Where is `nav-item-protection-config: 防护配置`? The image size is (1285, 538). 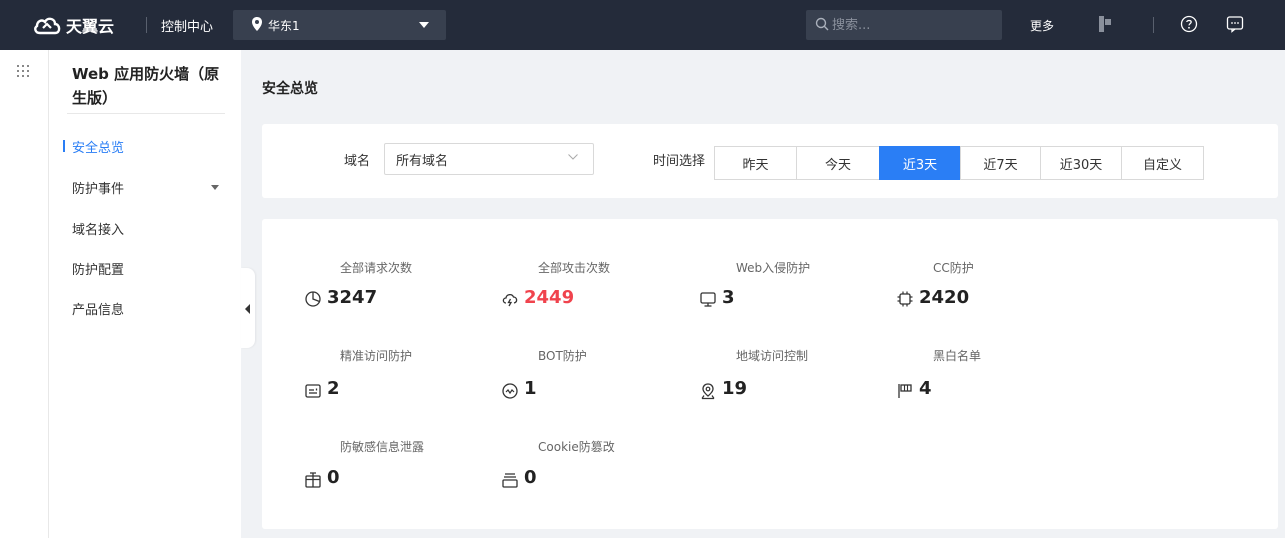 nav-item-protection-config: 防护配置 is located at coordinates (147, 268).